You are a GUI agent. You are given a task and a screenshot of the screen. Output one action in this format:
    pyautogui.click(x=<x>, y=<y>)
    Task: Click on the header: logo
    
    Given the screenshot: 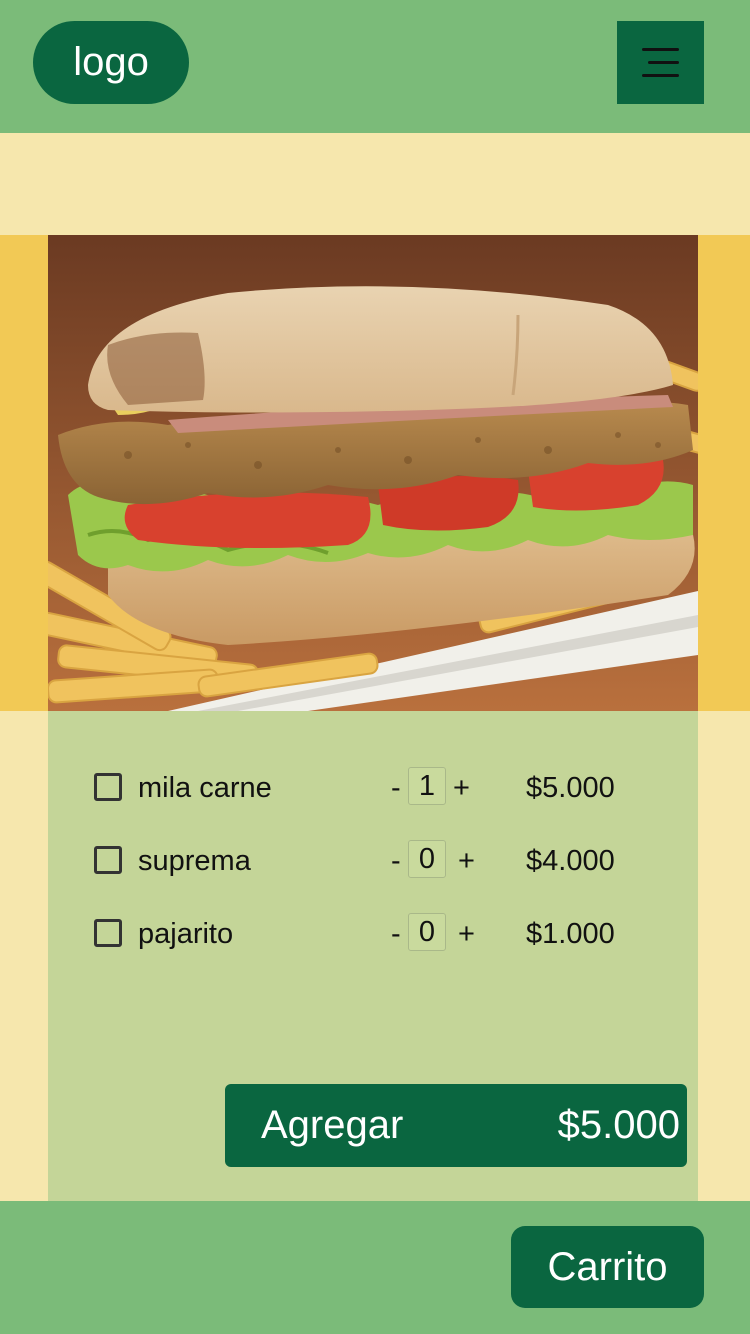 What is the action you would take?
    pyautogui.click(x=375, y=66)
    